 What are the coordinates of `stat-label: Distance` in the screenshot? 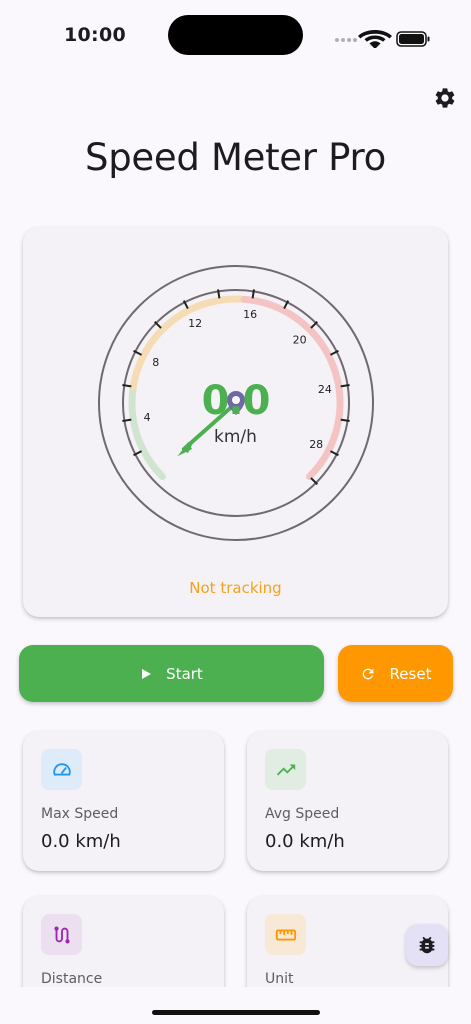 It's located at (72, 979).